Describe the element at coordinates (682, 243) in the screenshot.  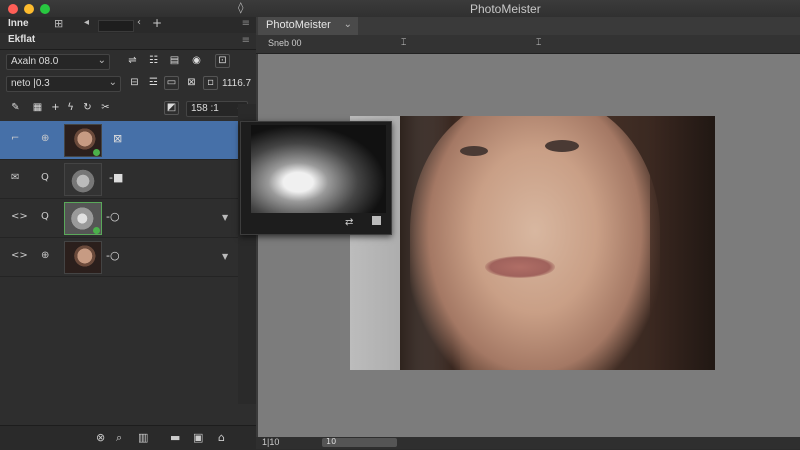
I see `image-hair-right` at that location.